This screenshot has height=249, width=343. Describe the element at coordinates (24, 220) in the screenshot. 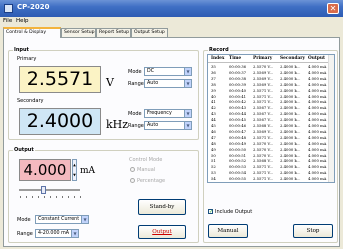

I see `output-mode-label: Mode` at that location.